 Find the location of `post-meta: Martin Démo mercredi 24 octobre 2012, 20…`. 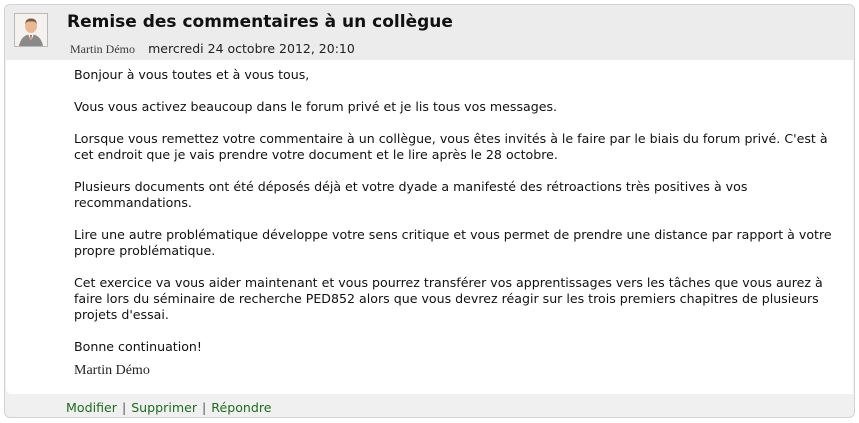

post-meta: Martin Démo mercredi 24 octobre 2012, 20… is located at coordinates (212, 47).